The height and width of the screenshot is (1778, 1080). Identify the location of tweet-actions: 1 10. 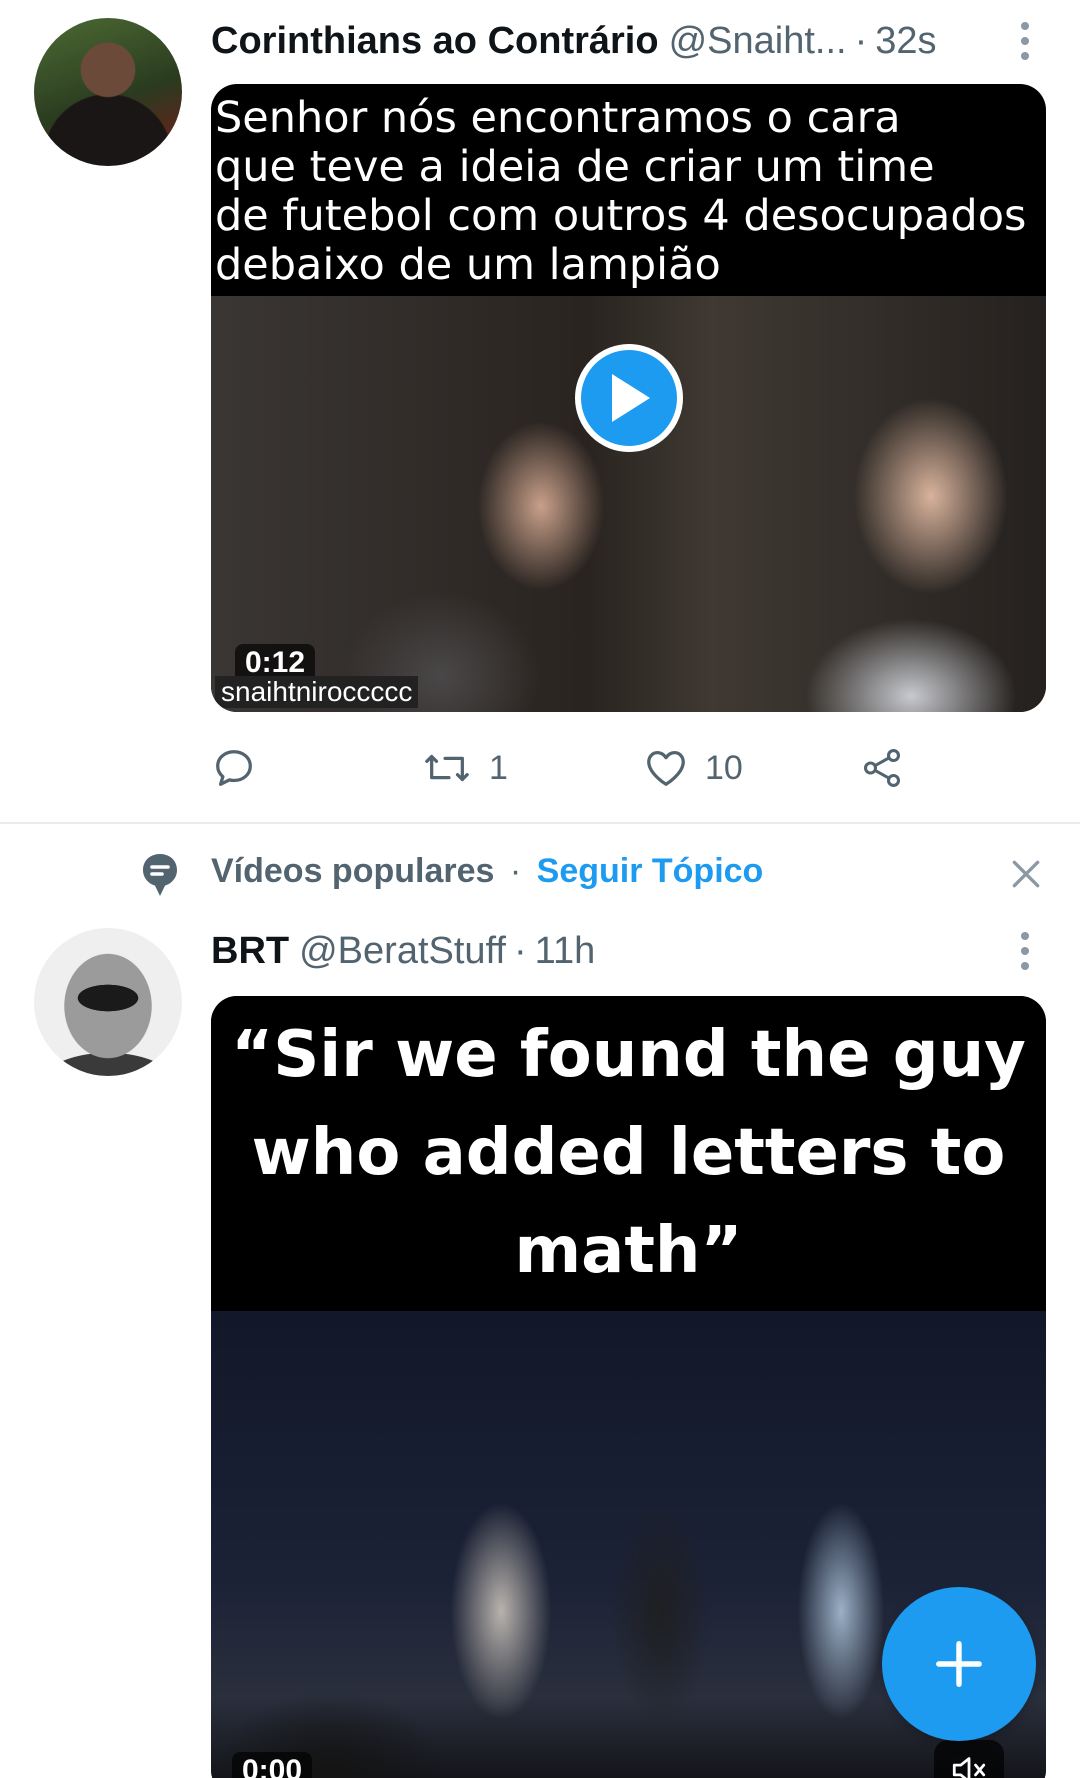
(628, 768).